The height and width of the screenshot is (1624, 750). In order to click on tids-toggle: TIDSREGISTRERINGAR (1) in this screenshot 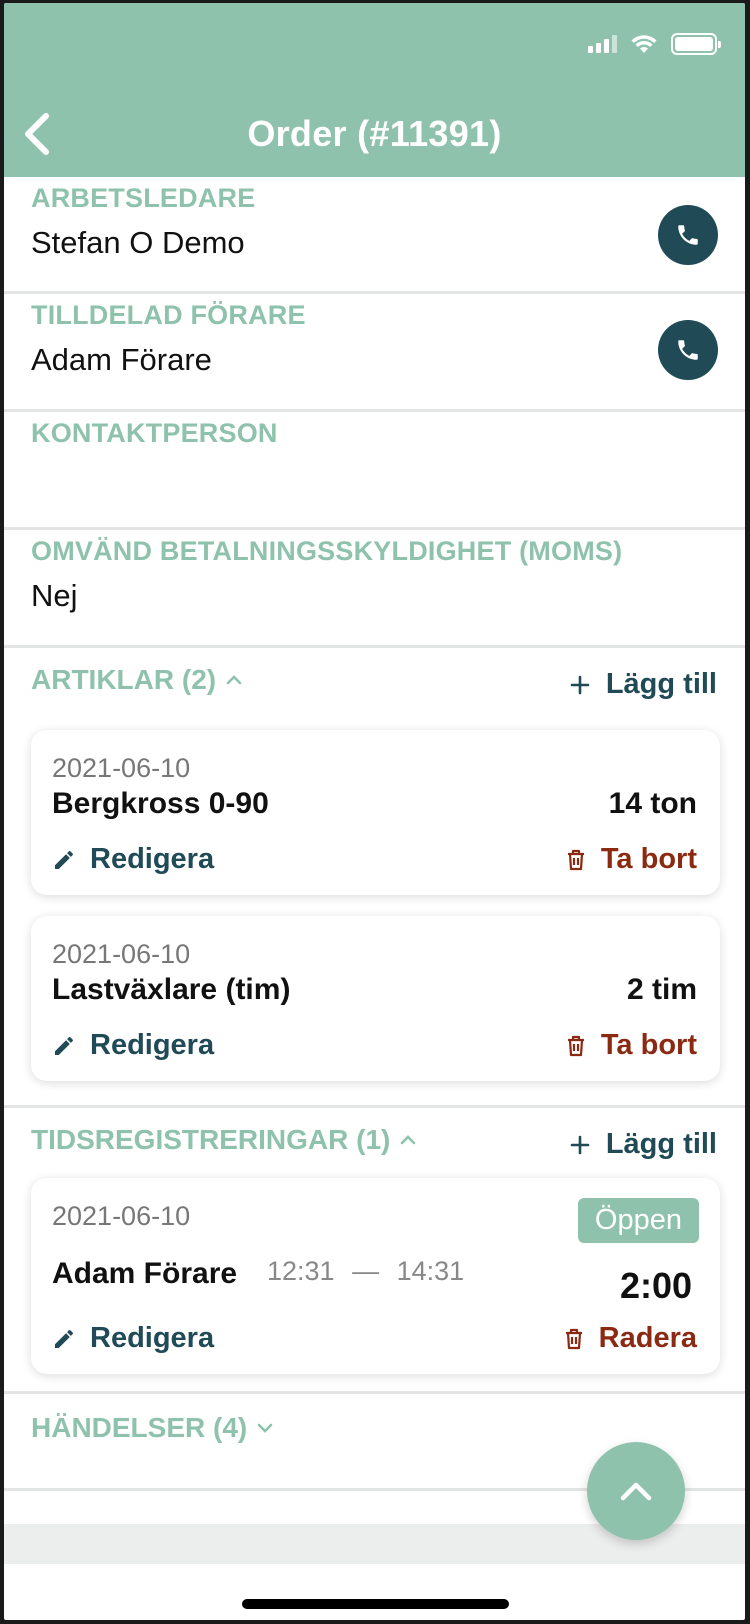, I will do `click(223, 1140)`.